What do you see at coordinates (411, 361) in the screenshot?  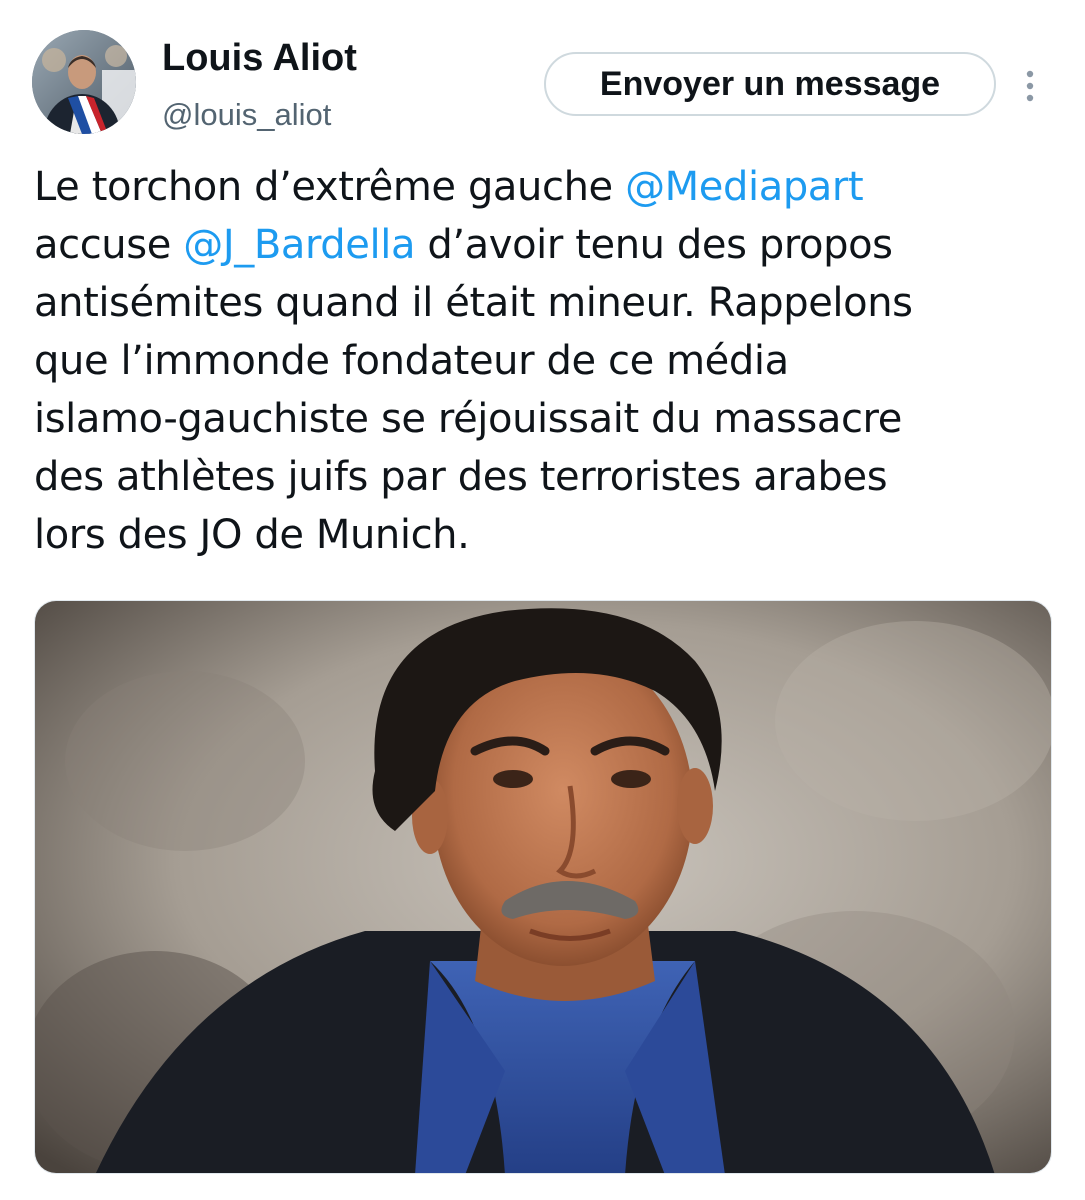 I see `tweet-line: que l’immonde fondateur de ce média` at bounding box center [411, 361].